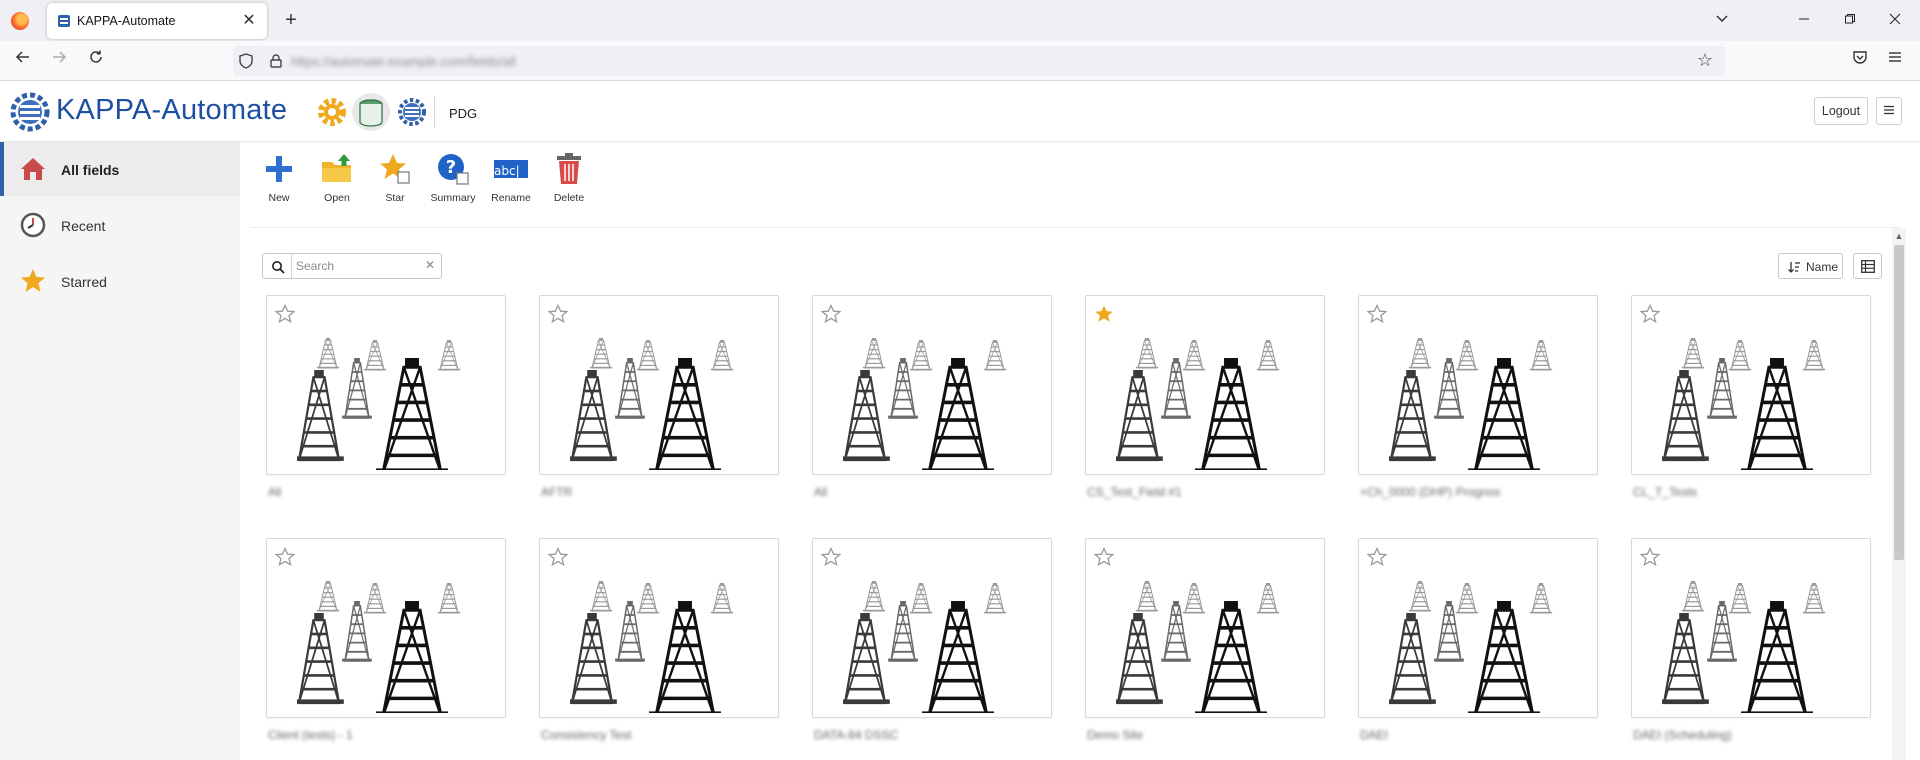  I want to click on search-input, so click(358, 266).